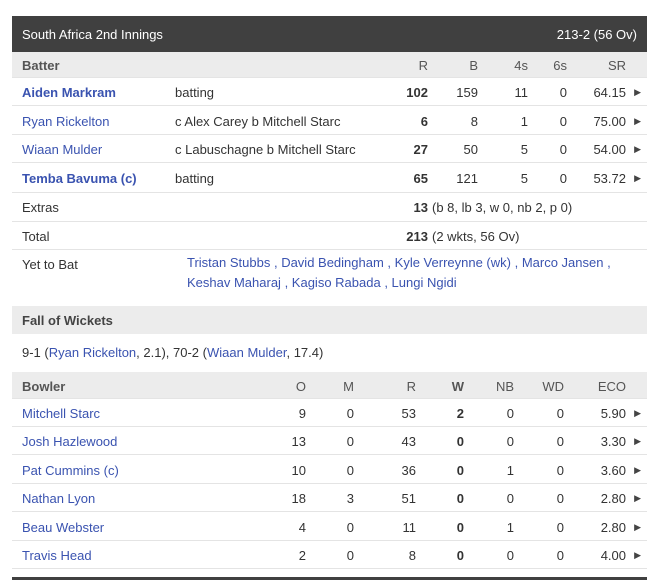 This screenshot has width=656, height=580. Describe the element at coordinates (298, 441) in the screenshot. I see `overs-value: 13` at that location.